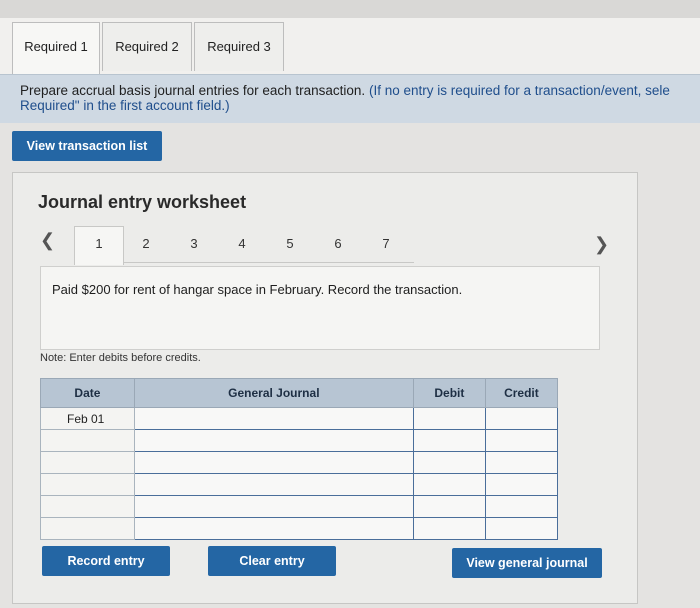  What do you see at coordinates (146, 243) in the screenshot?
I see `step-2: 2` at bounding box center [146, 243].